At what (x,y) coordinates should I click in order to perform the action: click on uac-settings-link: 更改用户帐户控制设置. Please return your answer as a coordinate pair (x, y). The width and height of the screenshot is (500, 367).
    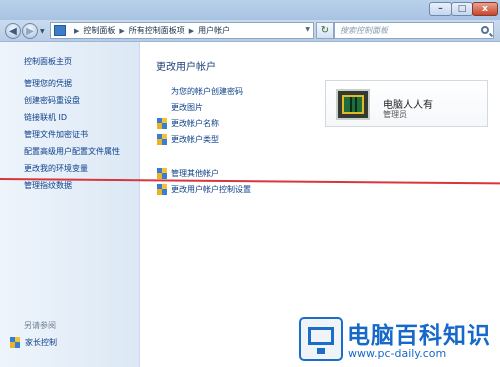
    Looking at the image, I should click on (211, 189).